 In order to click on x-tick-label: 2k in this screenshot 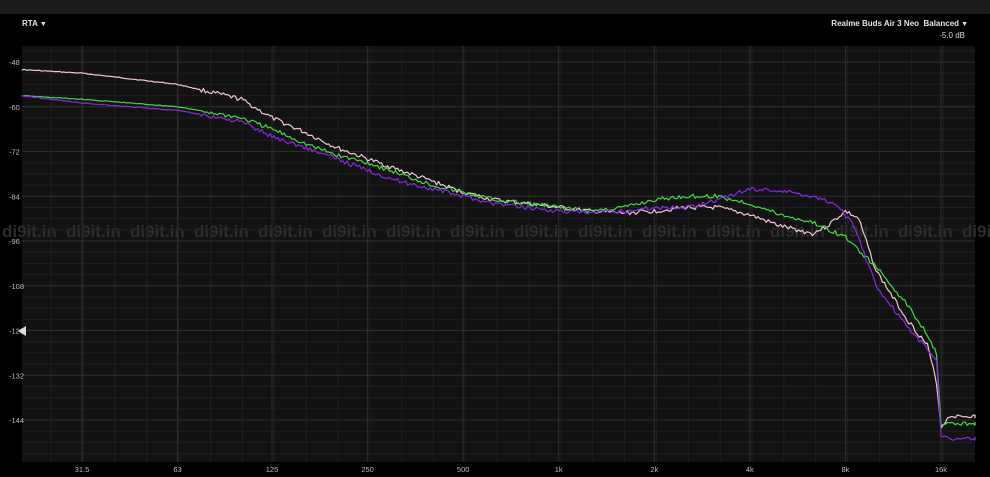, I will do `click(654, 469)`.